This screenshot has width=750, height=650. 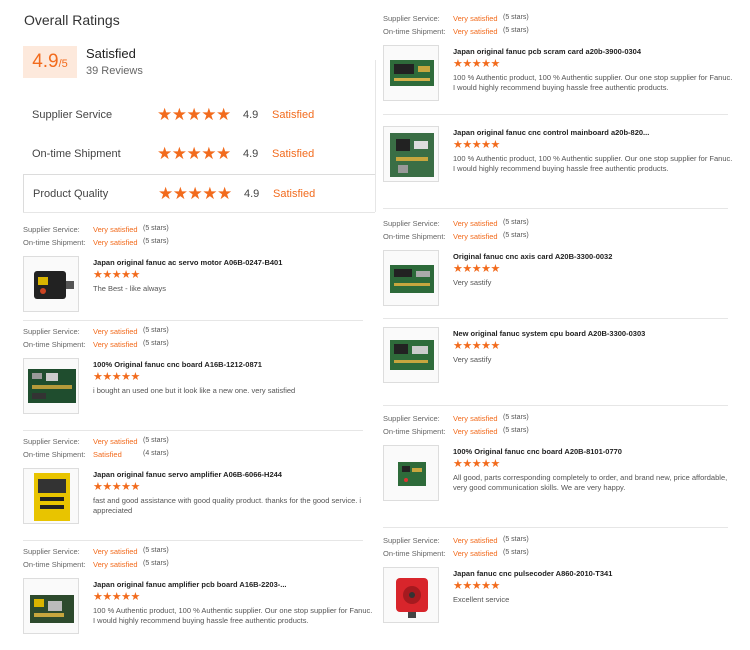 I want to click on metric-supplier-service: Supplier Service ★★★★★ 4.9 Satisfied, so click(x=199, y=115).